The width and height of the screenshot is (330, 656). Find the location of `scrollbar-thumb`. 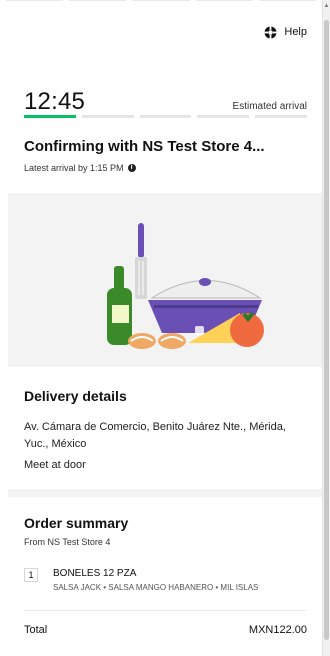

scrollbar-thumb is located at coordinates (326, 330).